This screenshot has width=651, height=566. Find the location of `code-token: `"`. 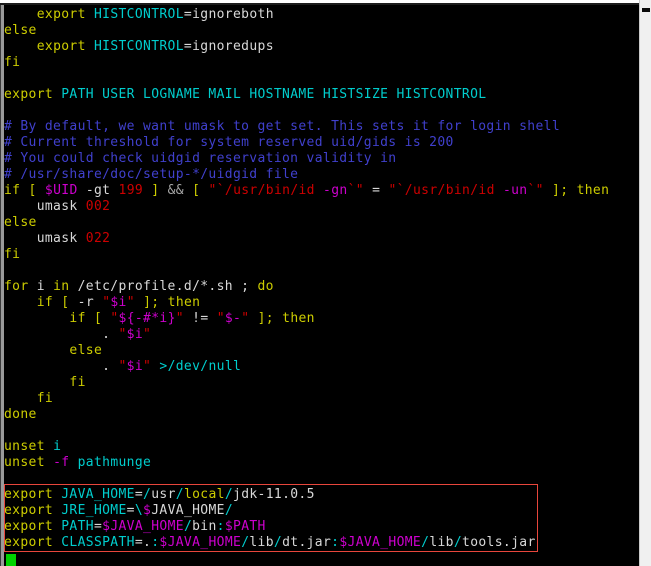

code-token: `" is located at coordinates (355, 190).